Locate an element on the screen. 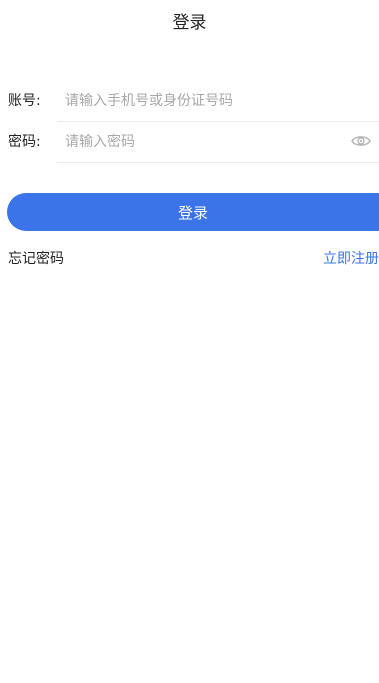 This screenshot has width=379, height=683. forgot-password-link: 忘记密码 is located at coordinates (36, 258).